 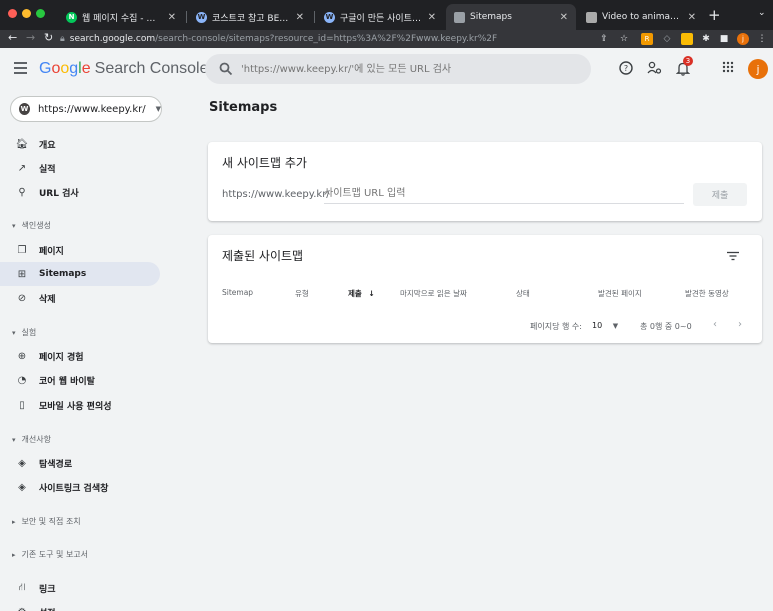 I want to click on bookmark-star-icon: ☆, so click(x=624, y=39).